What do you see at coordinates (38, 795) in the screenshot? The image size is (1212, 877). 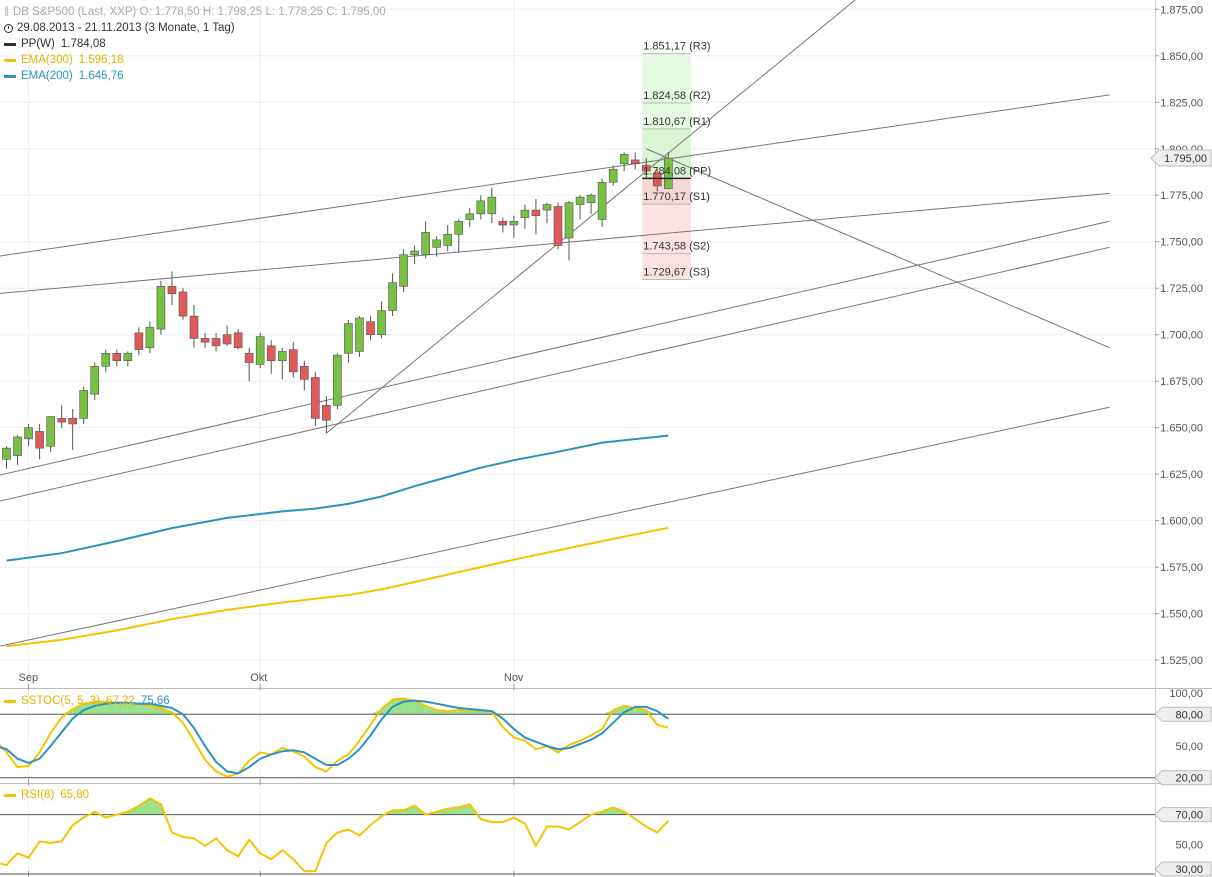 I see `rsi-title: RSI(8)` at bounding box center [38, 795].